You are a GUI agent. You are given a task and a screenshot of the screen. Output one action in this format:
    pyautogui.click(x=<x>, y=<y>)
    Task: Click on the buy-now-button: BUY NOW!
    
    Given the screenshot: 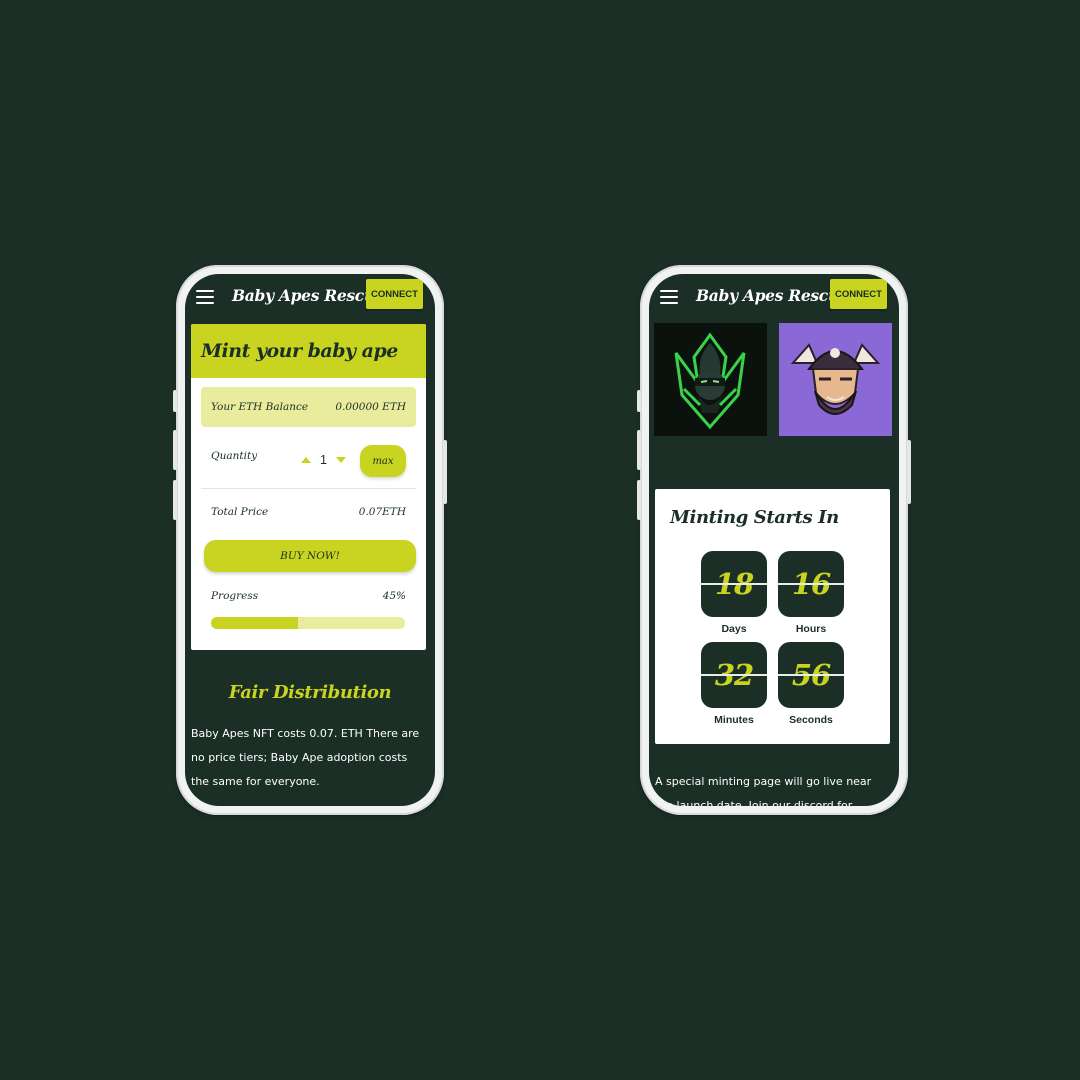 What is the action you would take?
    pyautogui.click(x=310, y=556)
    